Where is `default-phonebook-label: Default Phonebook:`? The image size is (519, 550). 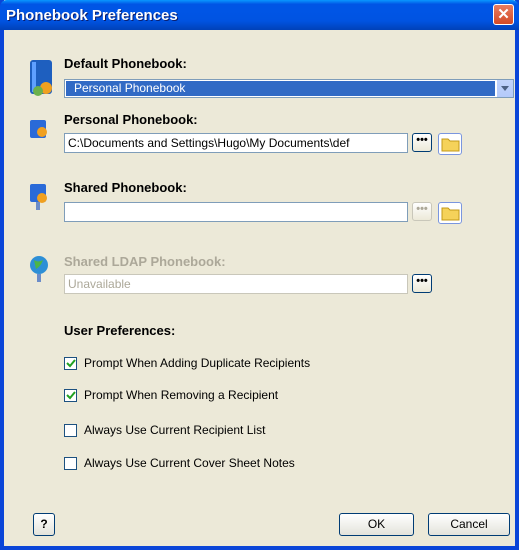
default-phonebook-label: Default Phonebook: is located at coordinates (125, 63).